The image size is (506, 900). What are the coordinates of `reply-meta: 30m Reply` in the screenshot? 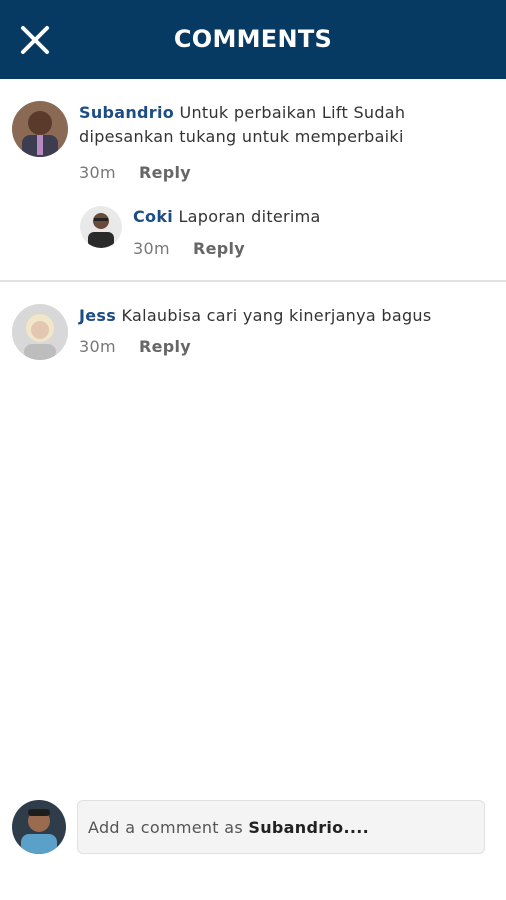 It's located at (189, 248).